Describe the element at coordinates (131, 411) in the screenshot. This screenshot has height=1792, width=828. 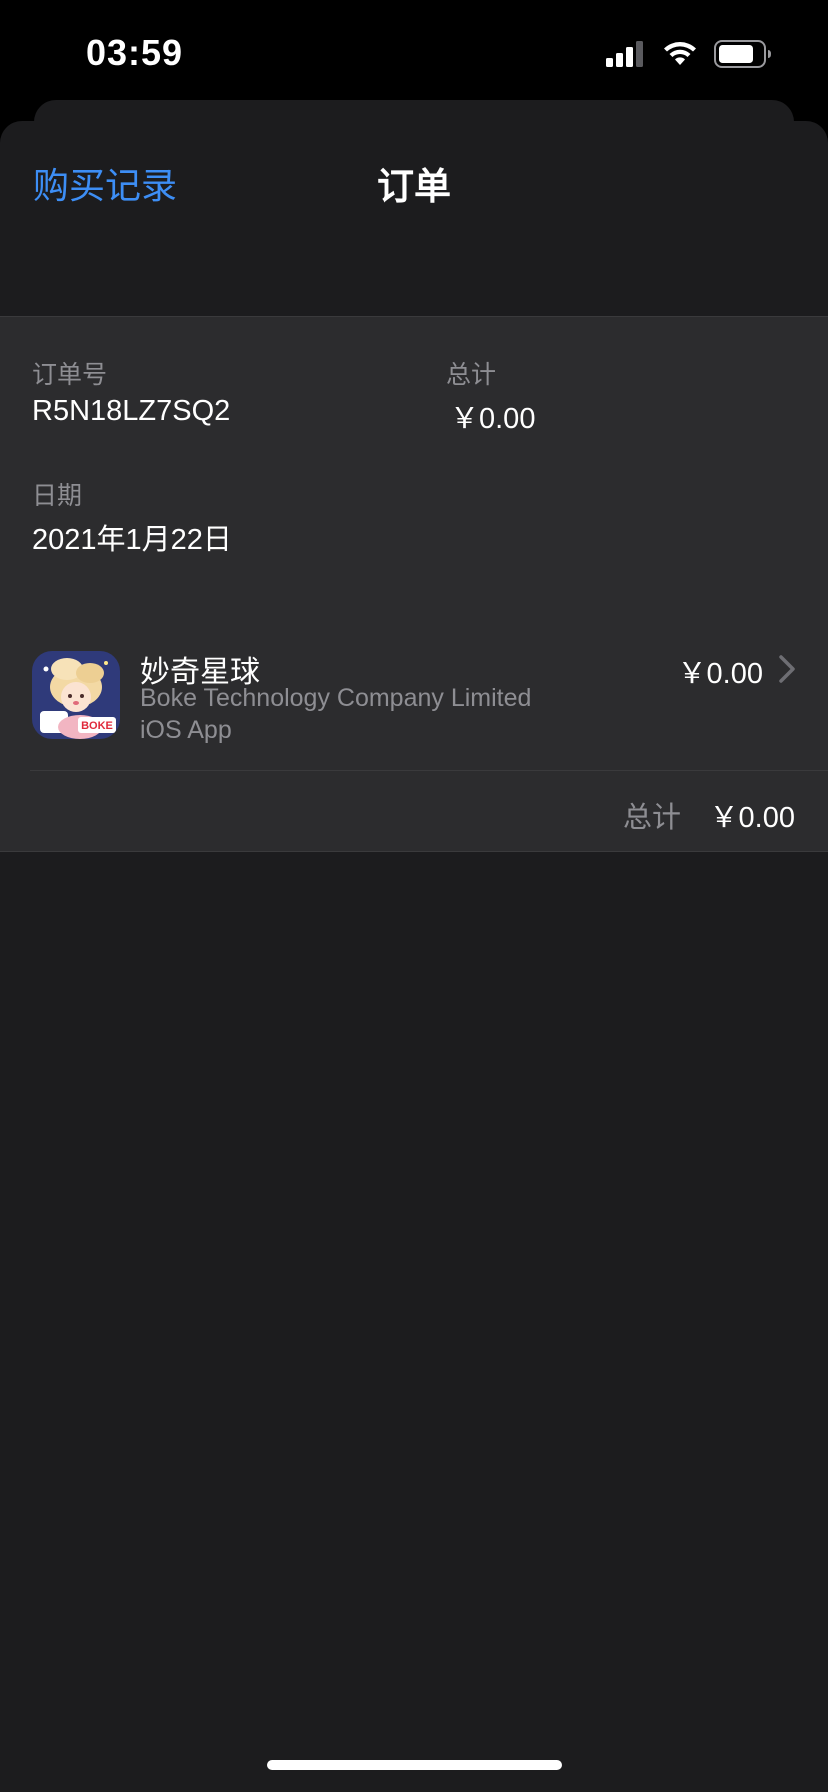
I see `order-number-value: R5N18LZ7SQ2` at that location.